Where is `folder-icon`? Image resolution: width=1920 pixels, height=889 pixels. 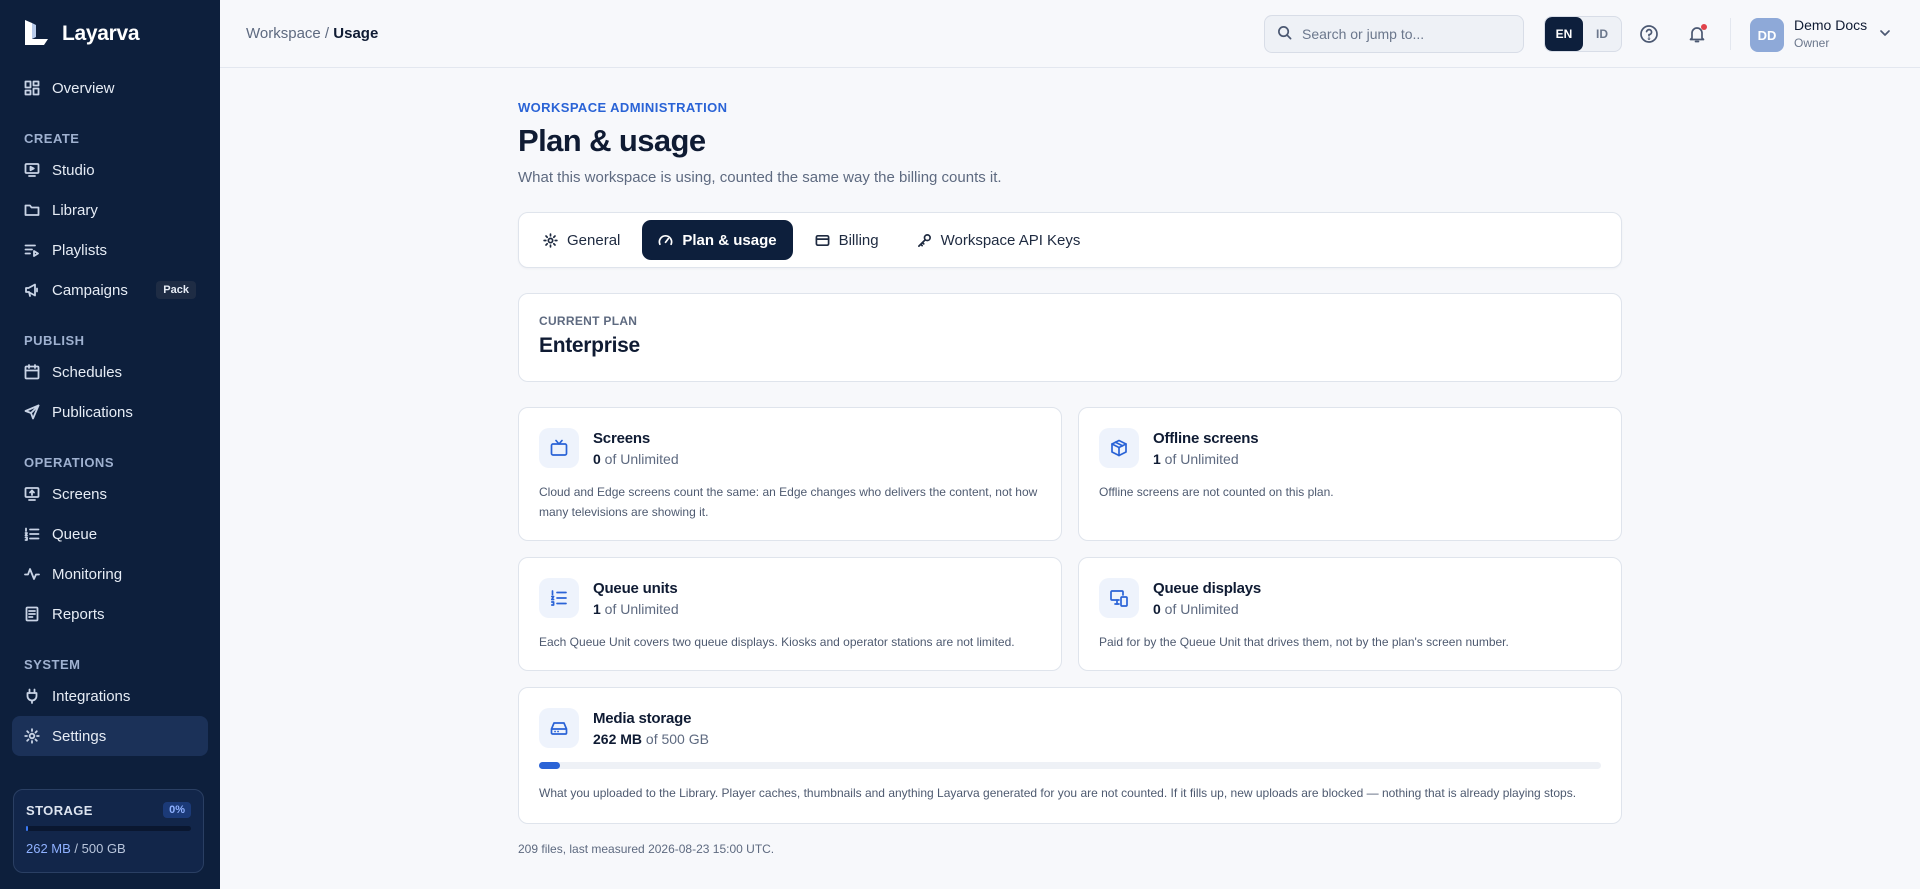 folder-icon is located at coordinates (32, 210).